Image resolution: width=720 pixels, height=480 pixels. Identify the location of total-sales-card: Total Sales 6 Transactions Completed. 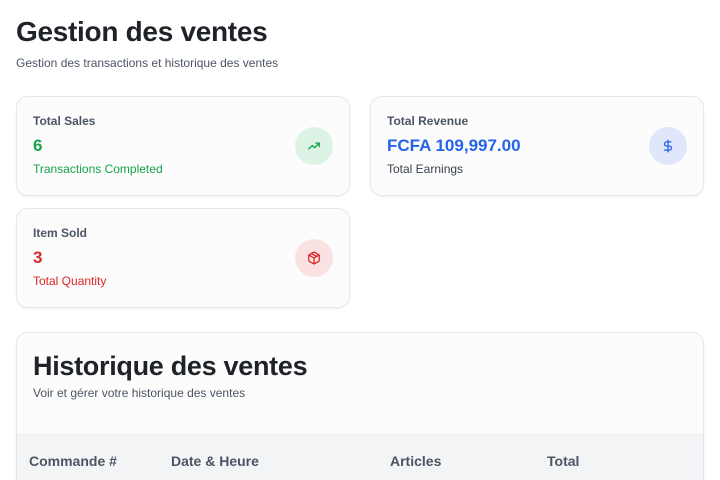
(183, 146).